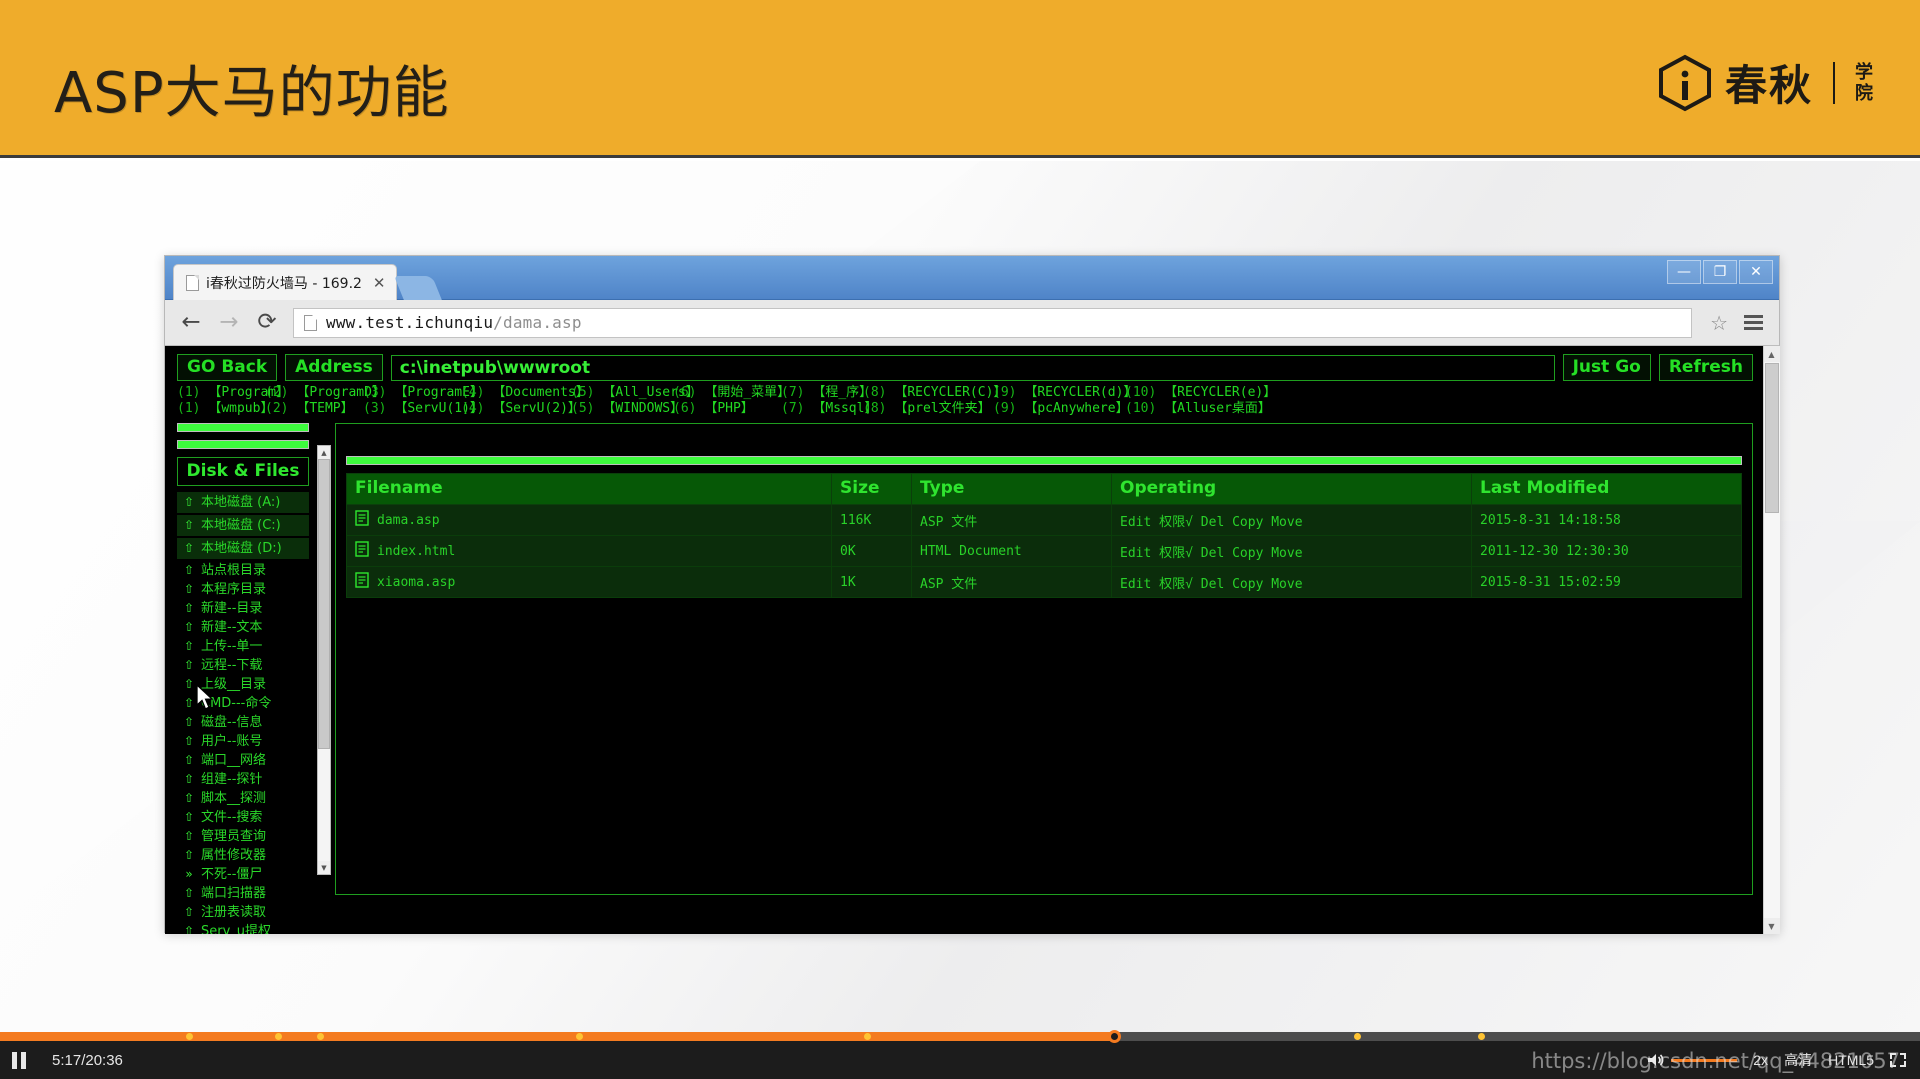  I want to click on back-icon: ←, so click(191, 322).